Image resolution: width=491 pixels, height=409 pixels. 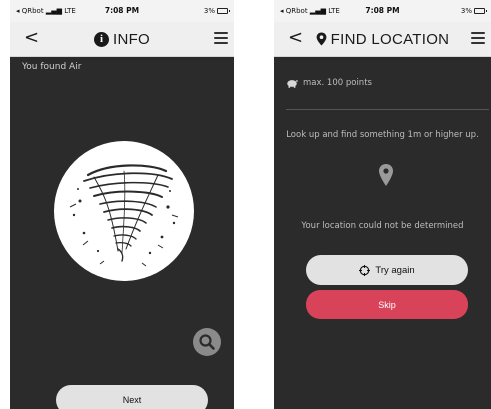 I want to click on map-marker-icon, so click(x=386, y=175).